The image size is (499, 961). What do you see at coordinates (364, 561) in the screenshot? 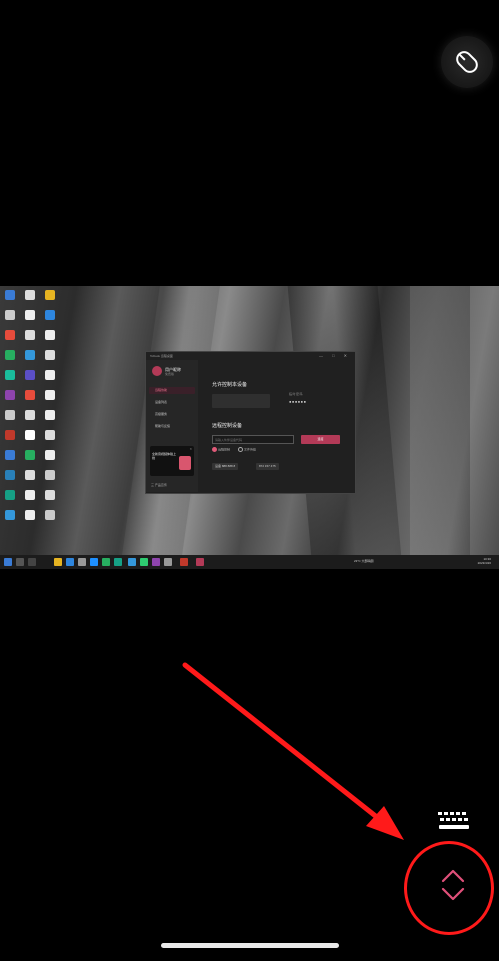
I see `weather-widget: 23°C 大部晴朗` at bounding box center [364, 561].